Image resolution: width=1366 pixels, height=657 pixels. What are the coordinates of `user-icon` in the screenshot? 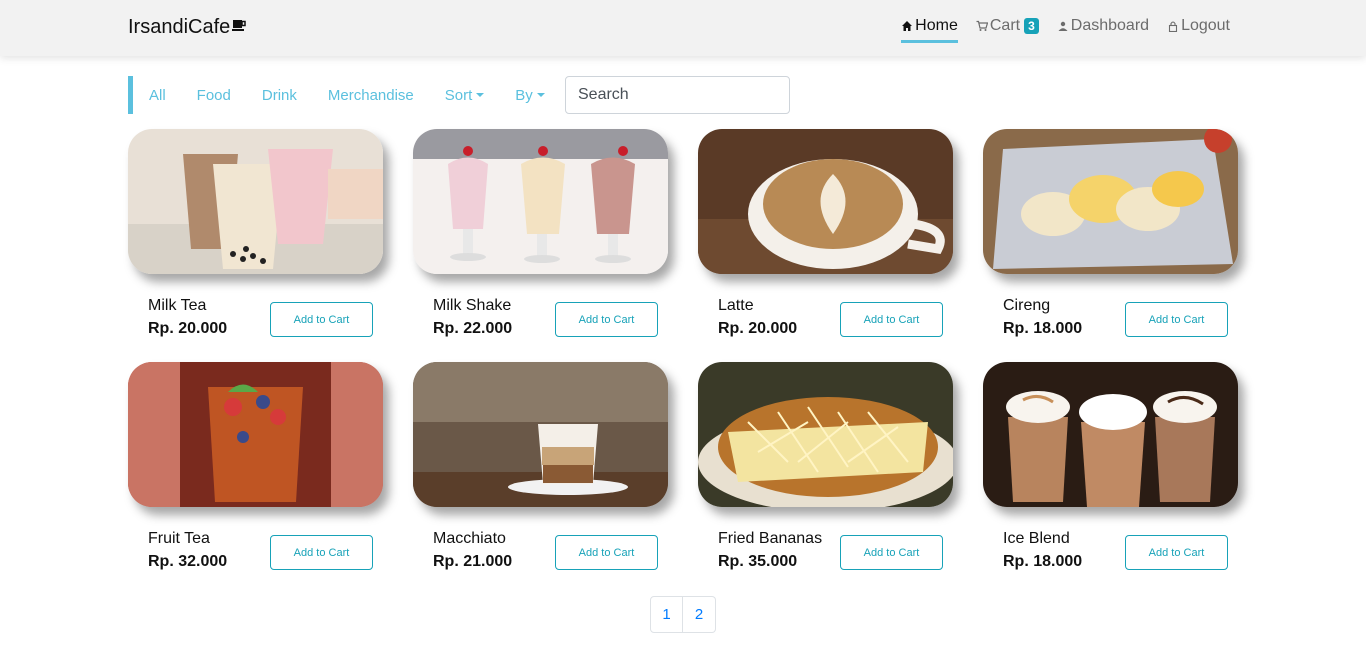 It's located at (1063, 26).